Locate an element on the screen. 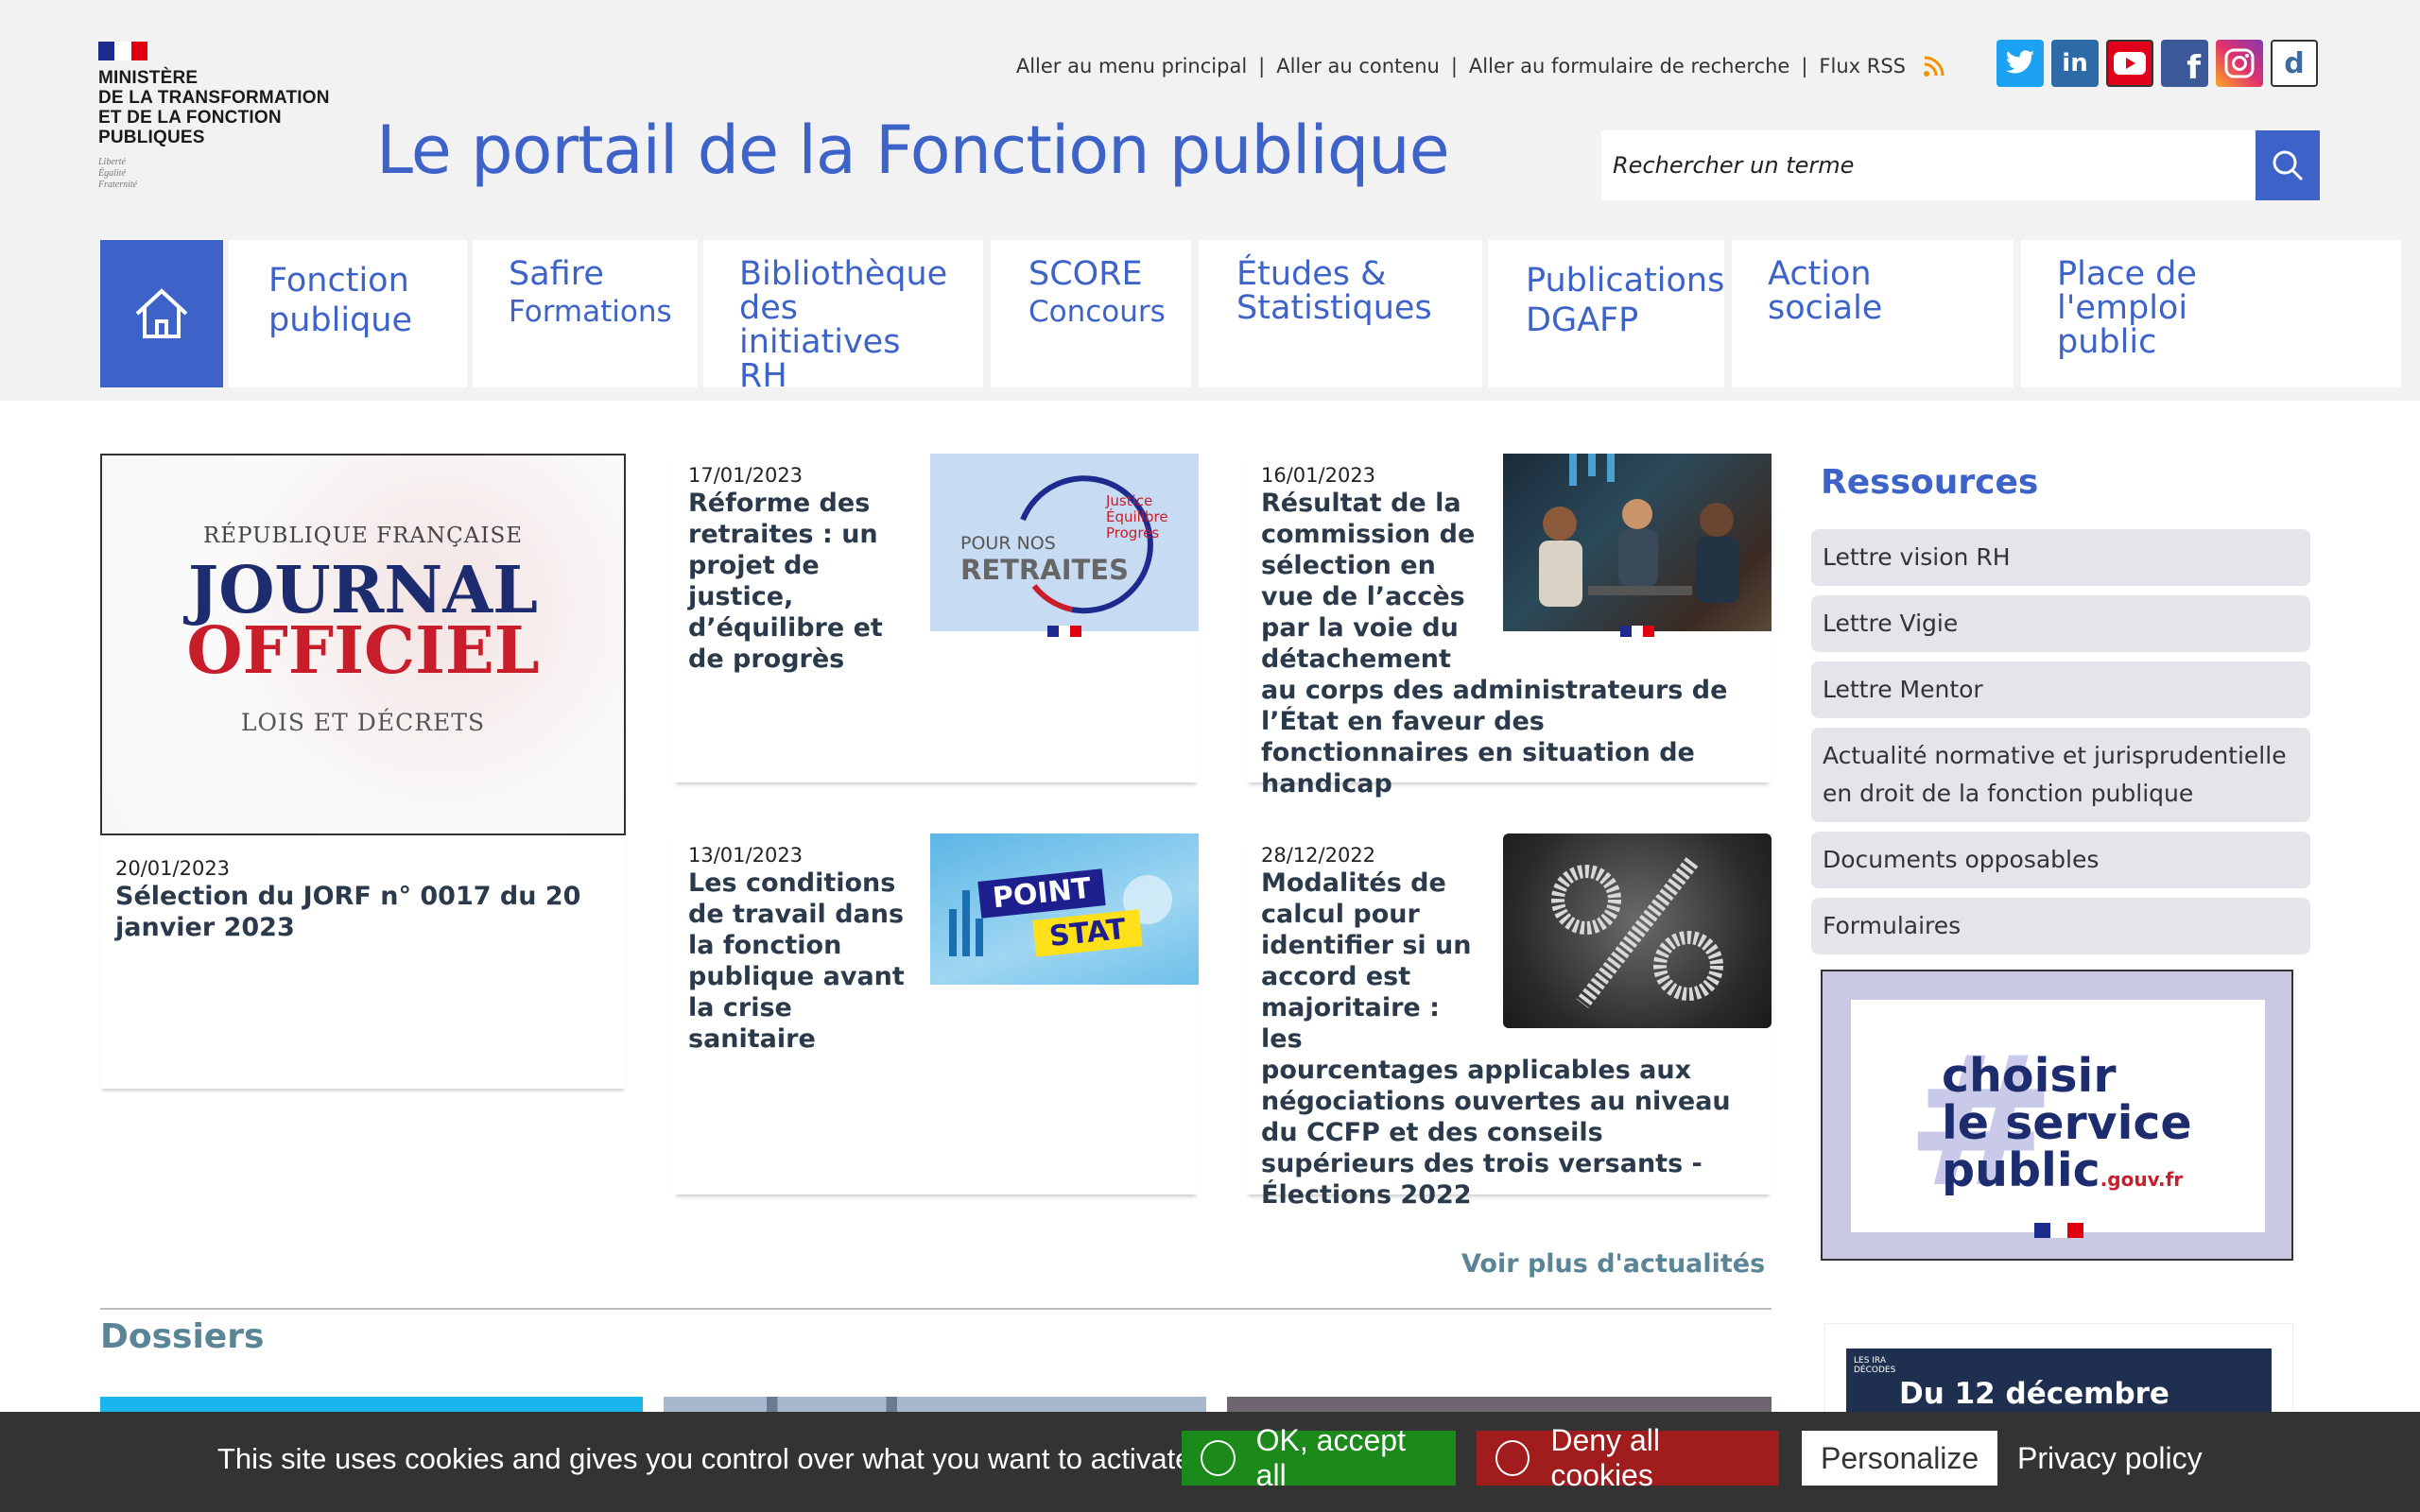 The height and width of the screenshot is (1512, 2420). accept-label: OK, accept all is located at coordinates (1331, 1457).